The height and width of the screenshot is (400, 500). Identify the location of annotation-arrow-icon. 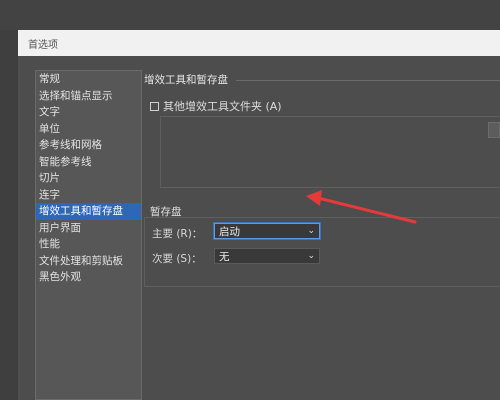
(361, 207).